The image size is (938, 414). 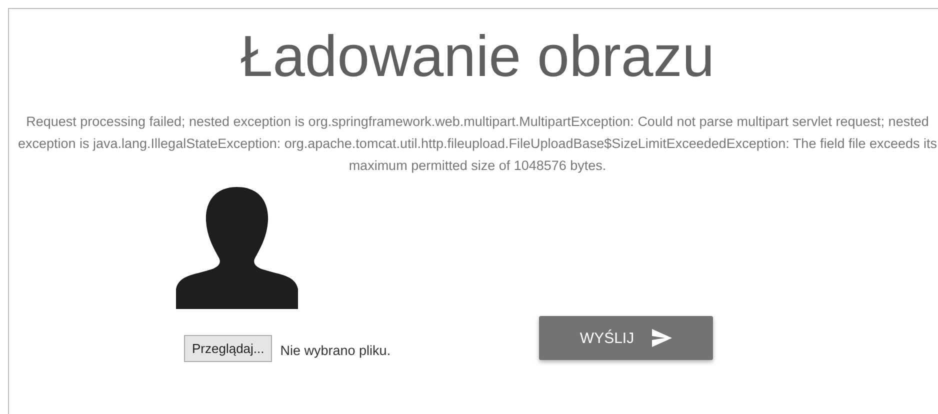 What do you see at coordinates (662, 338) in the screenshot?
I see `send-icon` at bounding box center [662, 338].